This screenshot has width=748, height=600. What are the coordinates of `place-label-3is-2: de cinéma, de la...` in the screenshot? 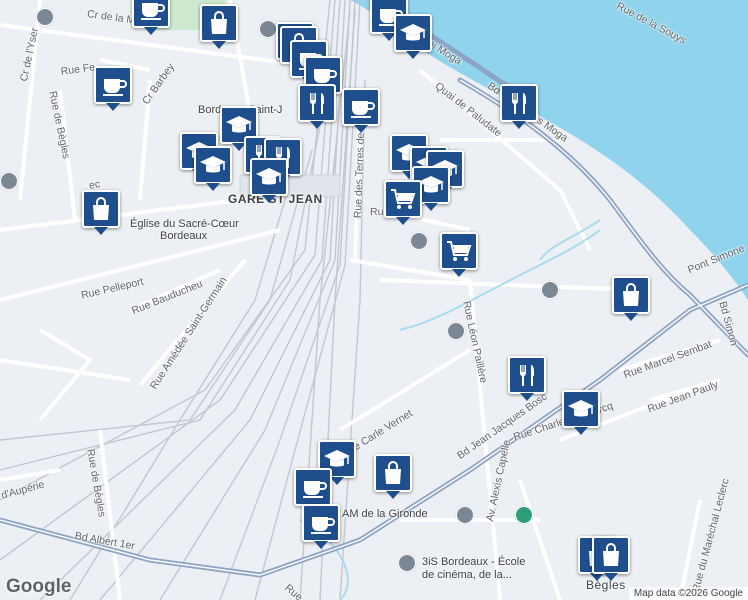 It's located at (467, 575).